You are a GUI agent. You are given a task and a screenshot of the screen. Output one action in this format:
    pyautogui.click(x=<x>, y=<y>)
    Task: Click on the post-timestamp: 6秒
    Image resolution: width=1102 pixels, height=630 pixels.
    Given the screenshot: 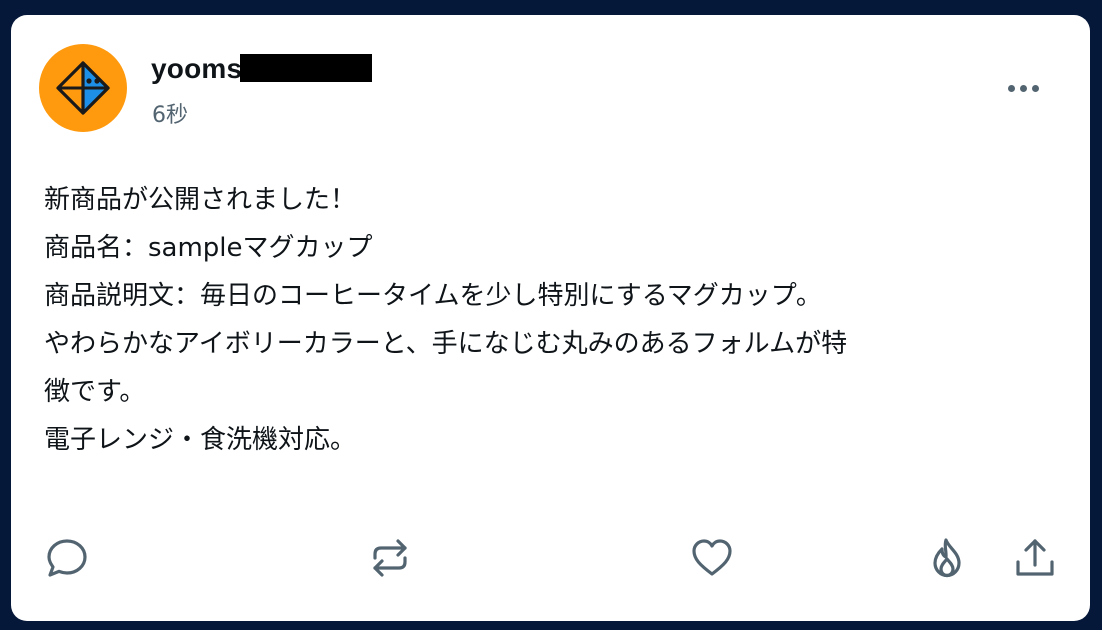 What is the action you would take?
    pyautogui.click(x=170, y=113)
    